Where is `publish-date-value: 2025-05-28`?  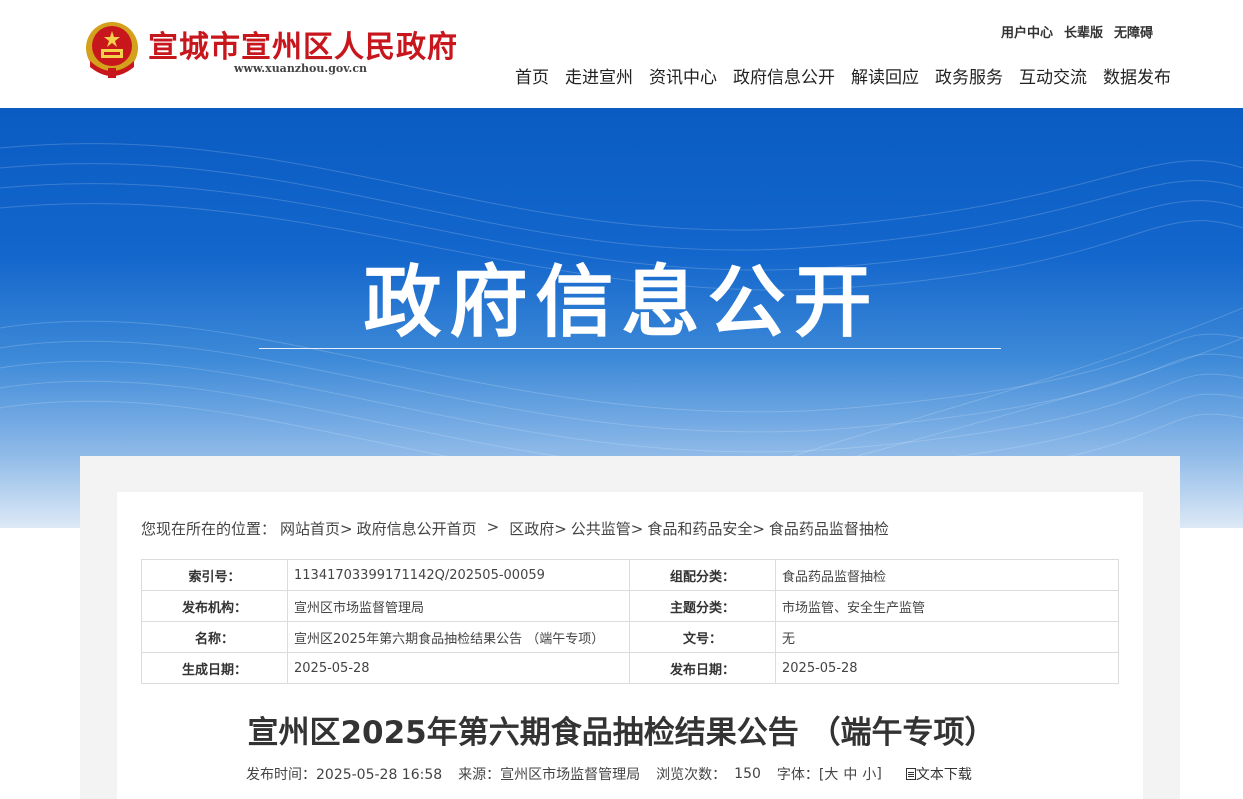
publish-date-value: 2025-05-28 is located at coordinates (947, 668).